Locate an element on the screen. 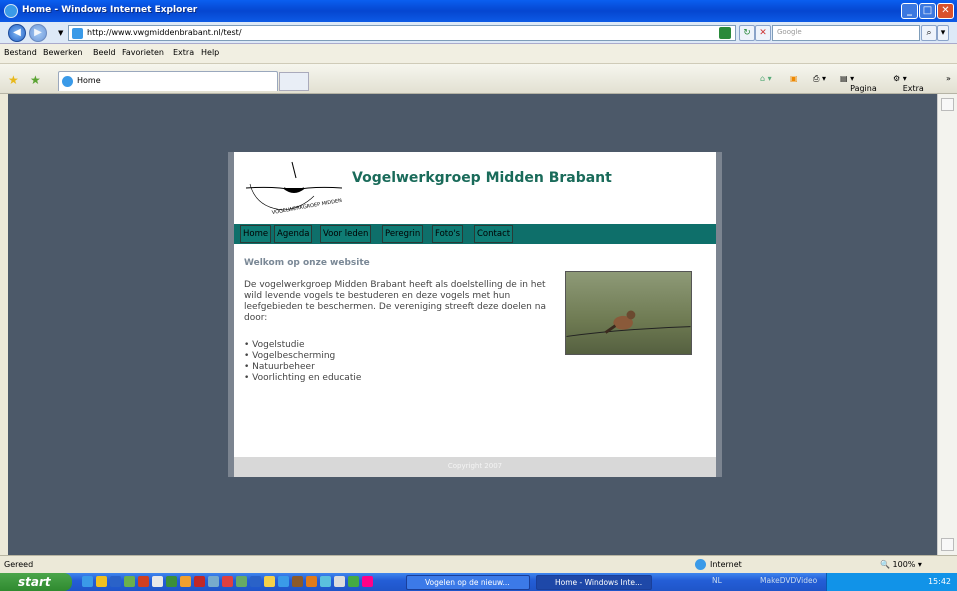 Image resolution: width=957 pixels, height=591 pixels. nav-fotos: Foto's is located at coordinates (448, 234).